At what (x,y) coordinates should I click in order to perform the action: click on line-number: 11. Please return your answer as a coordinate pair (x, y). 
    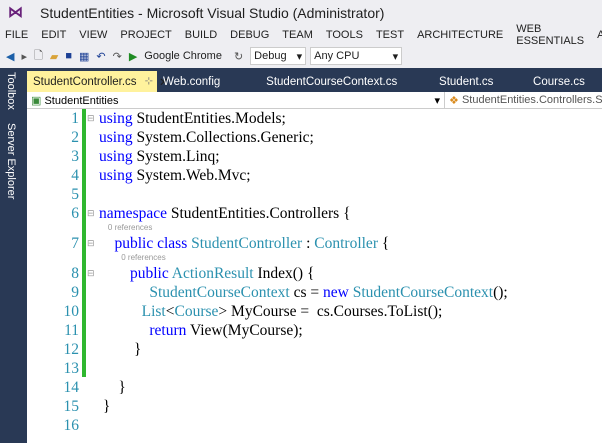
    Looking at the image, I should click on (71, 330).